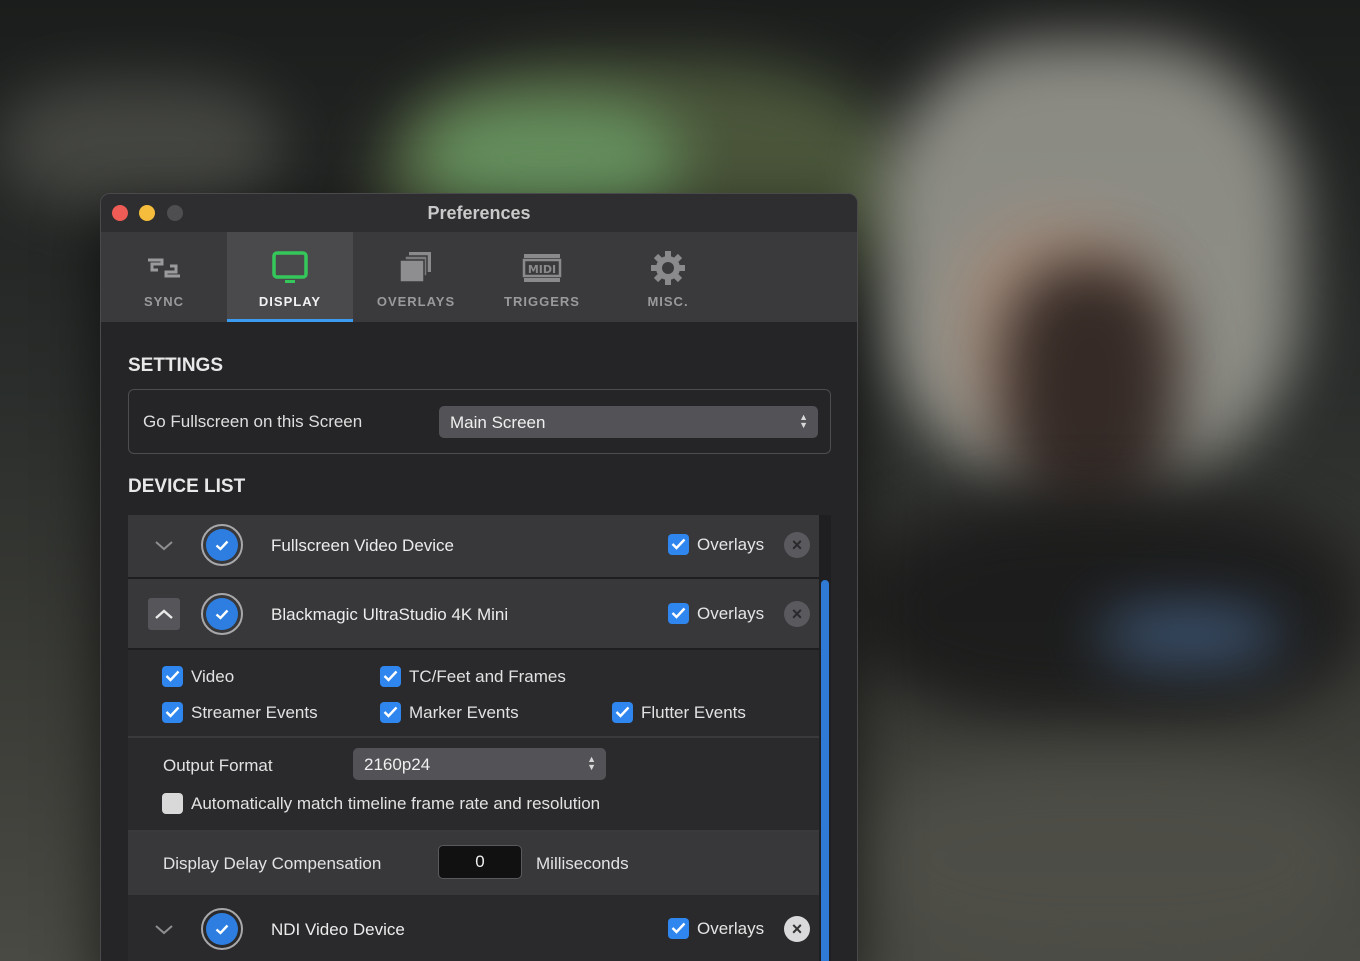  Describe the element at coordinates (164, 301) in the screenshot. I see `tab-label-sync: SYNC` at that location.